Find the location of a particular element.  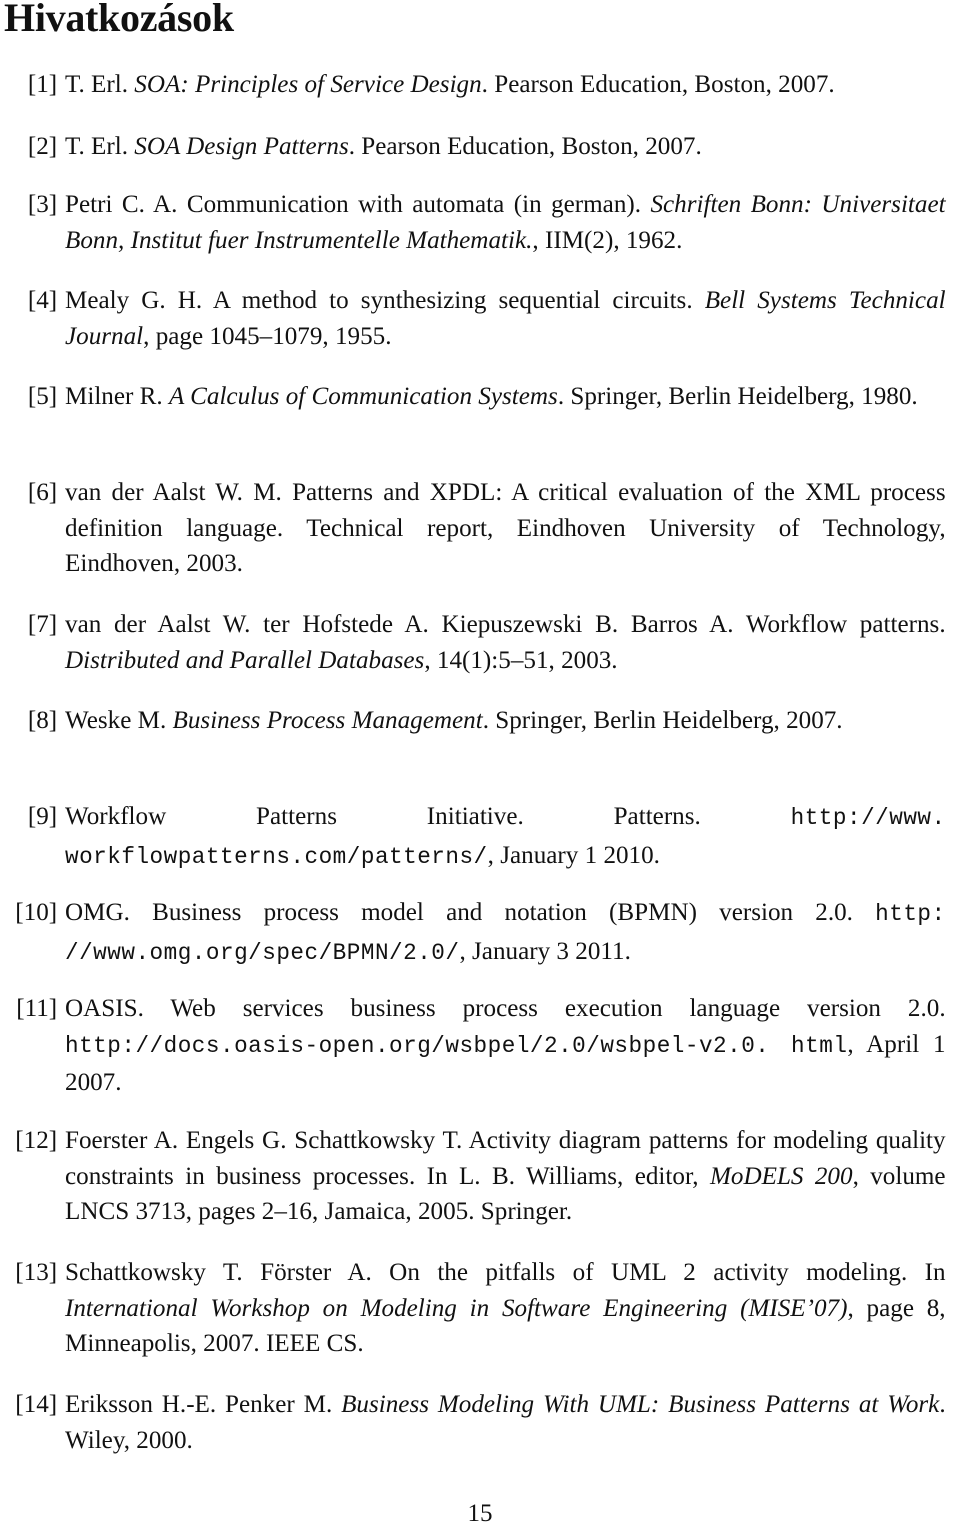

reference-label: [5] is located at coordinates (42, 395).